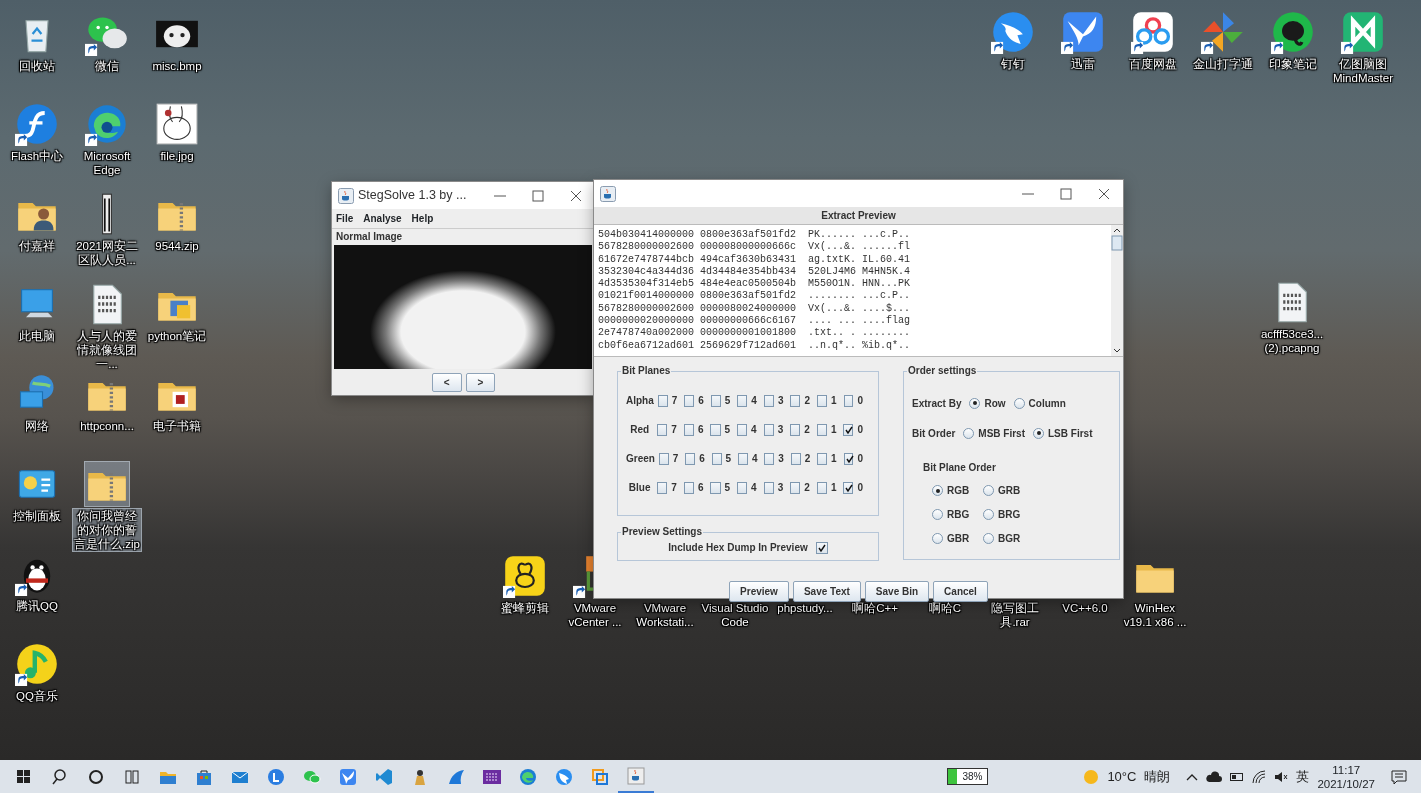 The image size is (1421, 793). Describe the element at coordinates (456, 776) in the screenshot. I see `fin-icon` at that location.